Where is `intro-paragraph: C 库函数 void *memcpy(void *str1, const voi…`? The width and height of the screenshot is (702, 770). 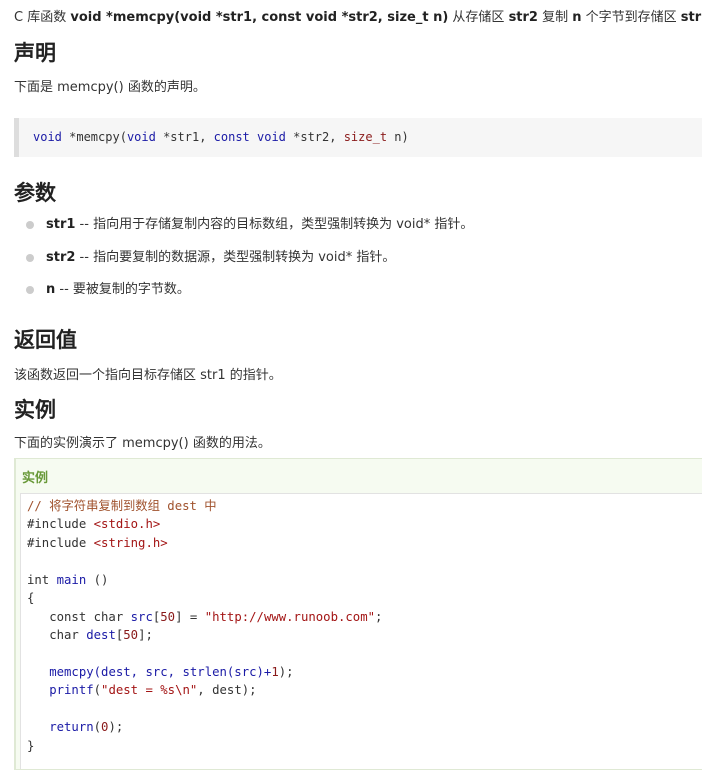 intro-paragraph: C 库函数 void *memcpy(void *str1, const voi… is located at coordinates (358, 18).